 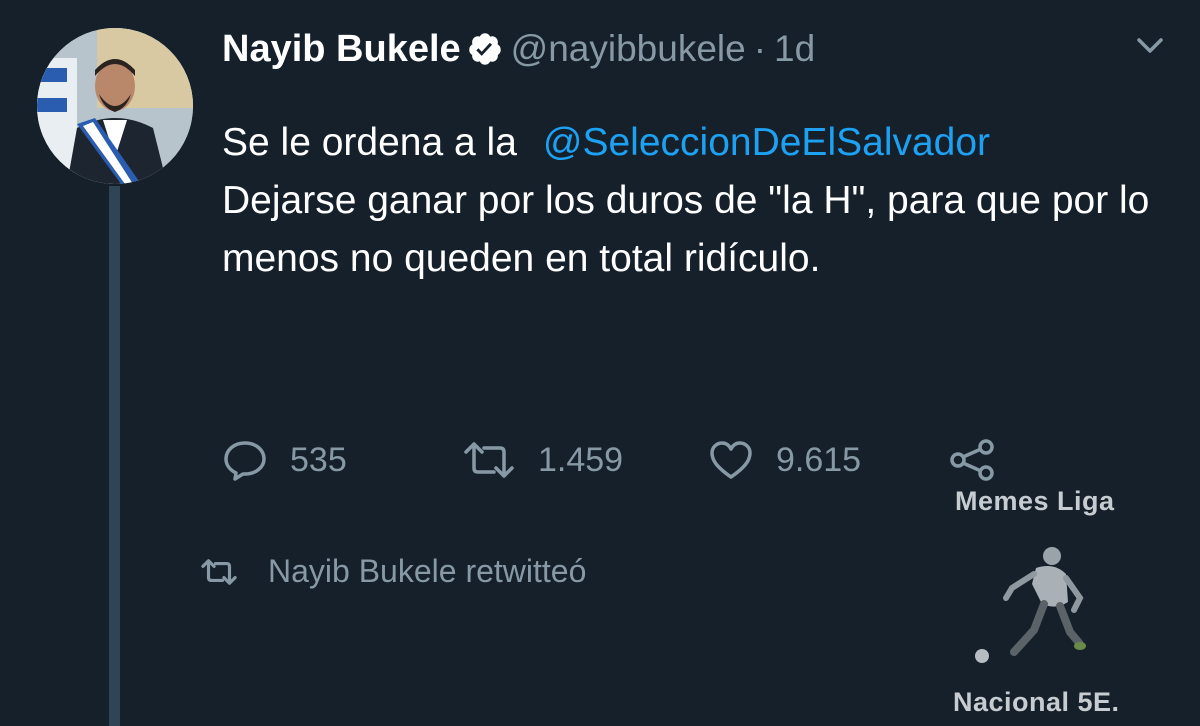 What do you see at coordinates (819, 459) in the screenshot?
I see `like-count: 9.615` at bounding box center [819, 459].